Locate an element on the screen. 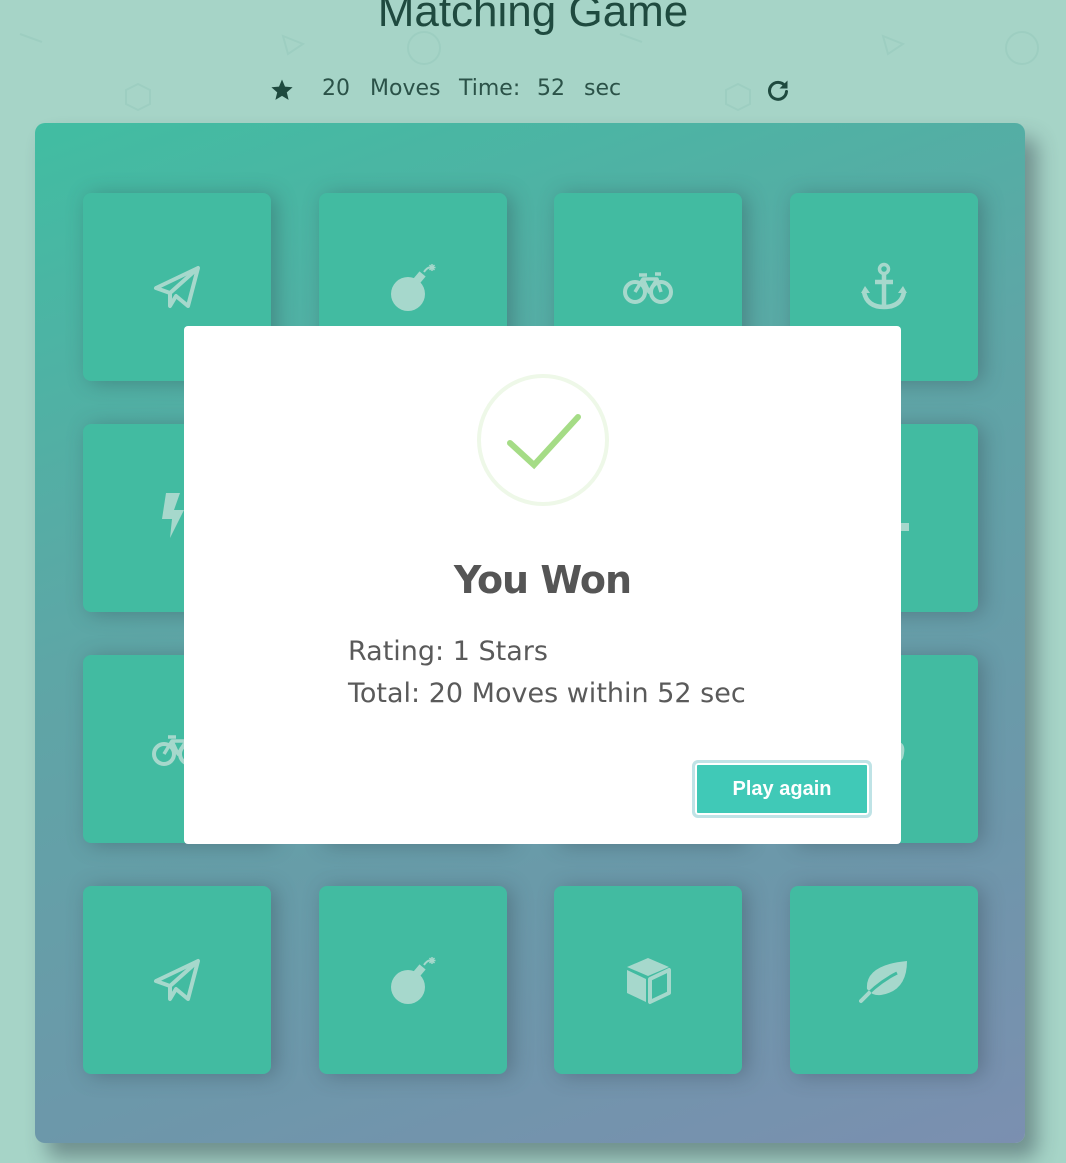 The height and width of the screenshot is (1163, 1066). total-text: Total: 20 Moves within 52 sec is located at coordinates (547, 693).